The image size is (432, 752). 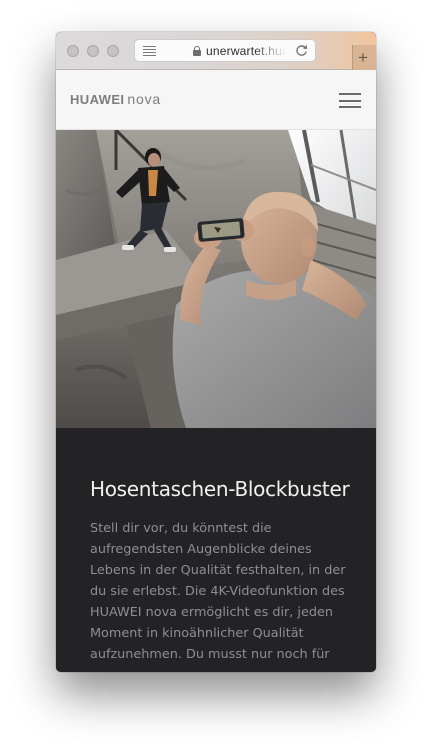 I want to click on reader-view-icon, so click(x=149, y=51).